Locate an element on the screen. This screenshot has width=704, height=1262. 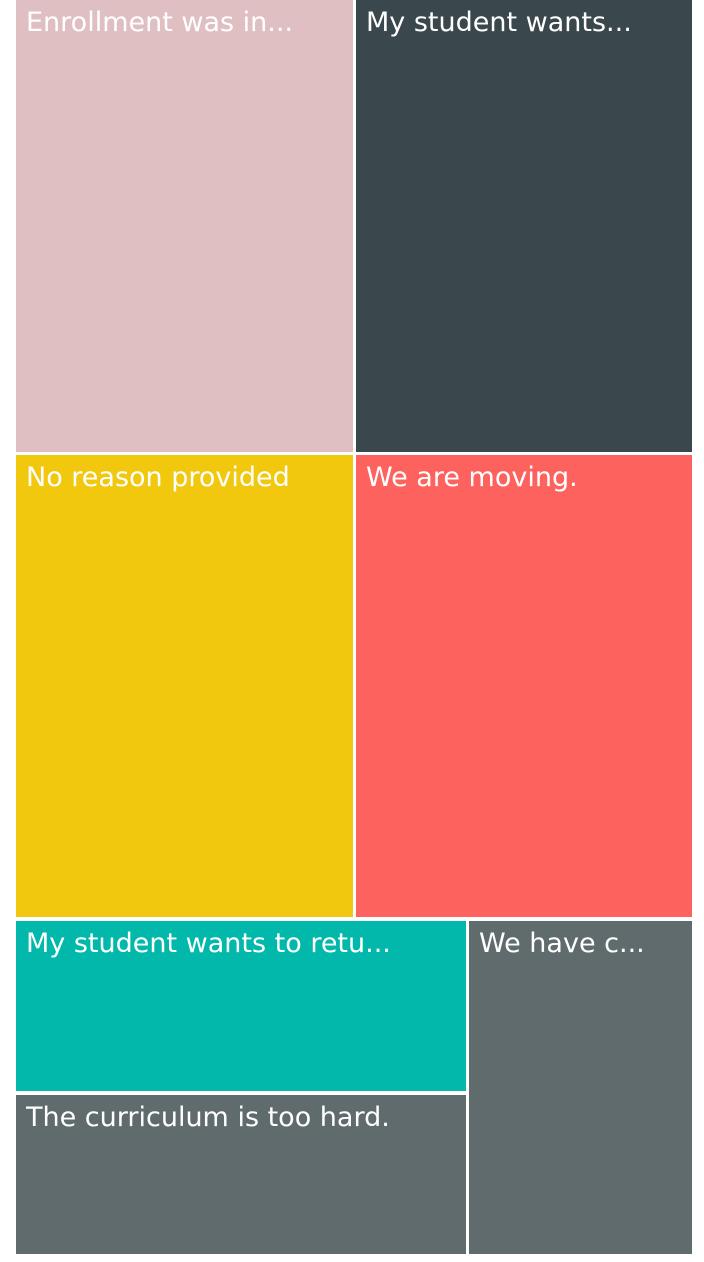
treemap-tile: The curriculum is too hard. is located at coordinates (241, 1174).